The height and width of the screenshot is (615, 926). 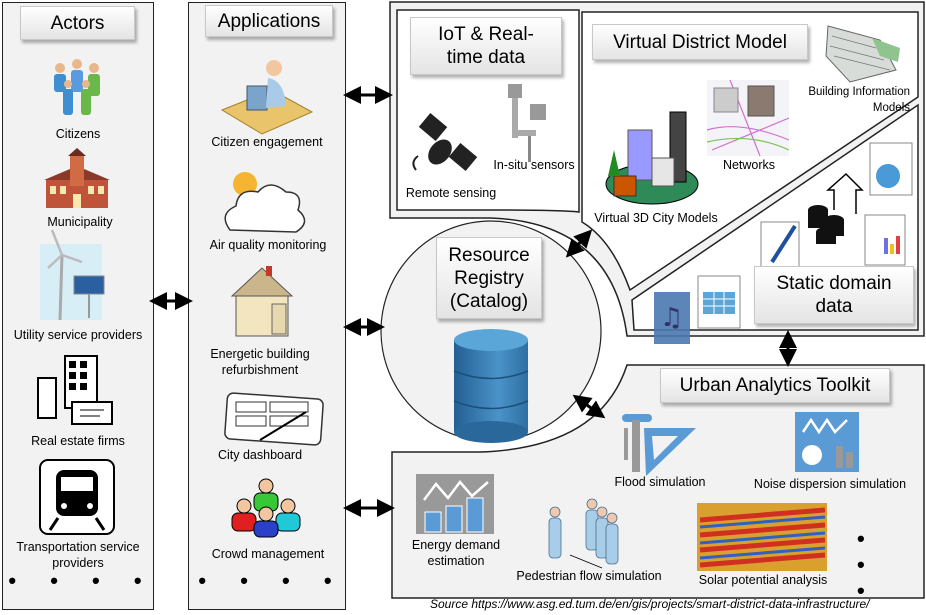 I want to click on computer-user-icon, so click(x=267, y=97).